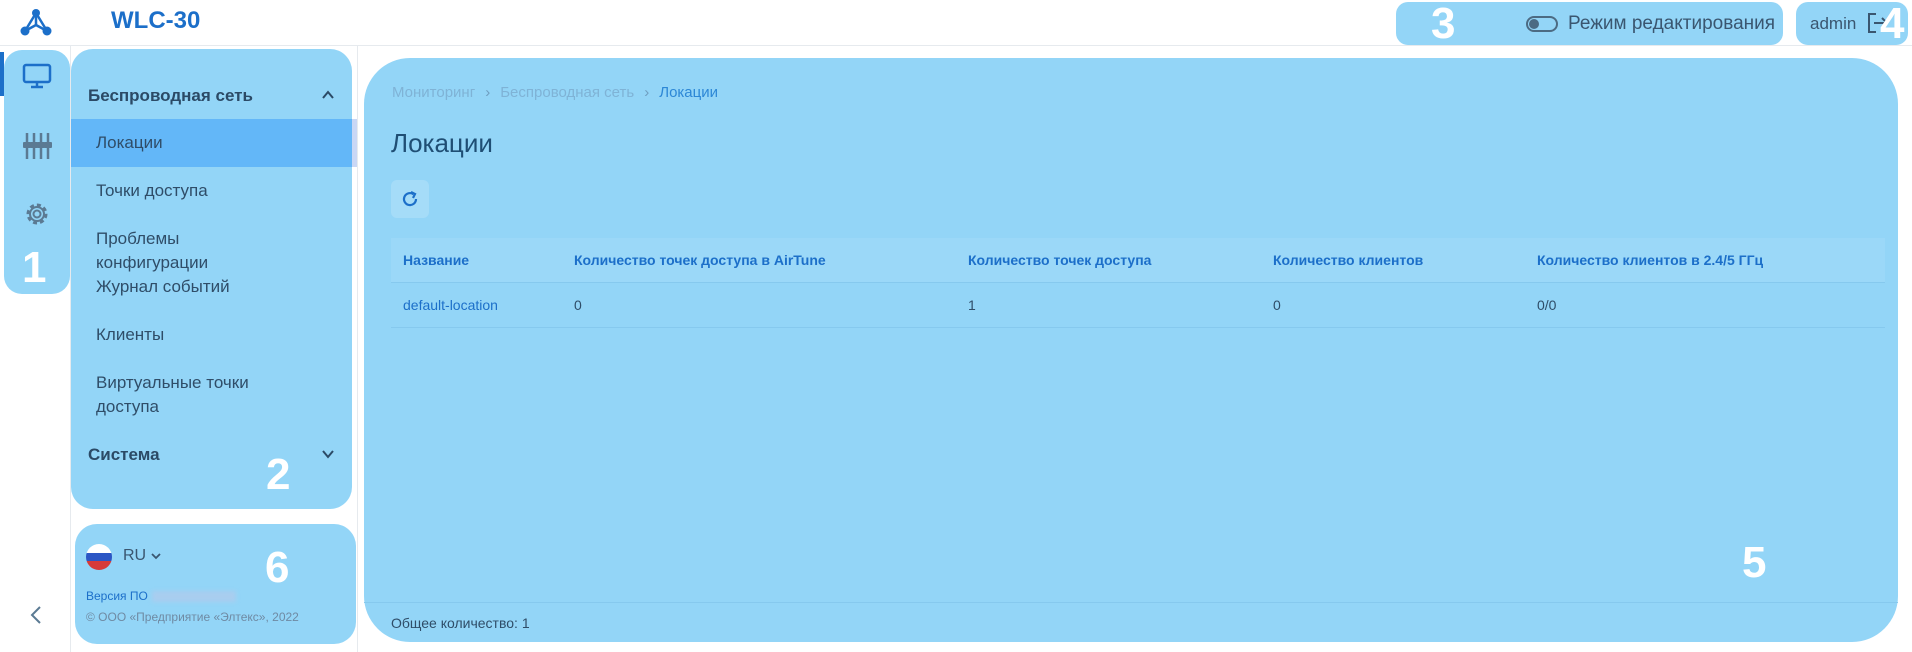 Image resolution: width=1912 pixels, height=652 pixels. Describe the element at coordinates (357, 349) in the screenshot. I see `nav-divider` at that location.